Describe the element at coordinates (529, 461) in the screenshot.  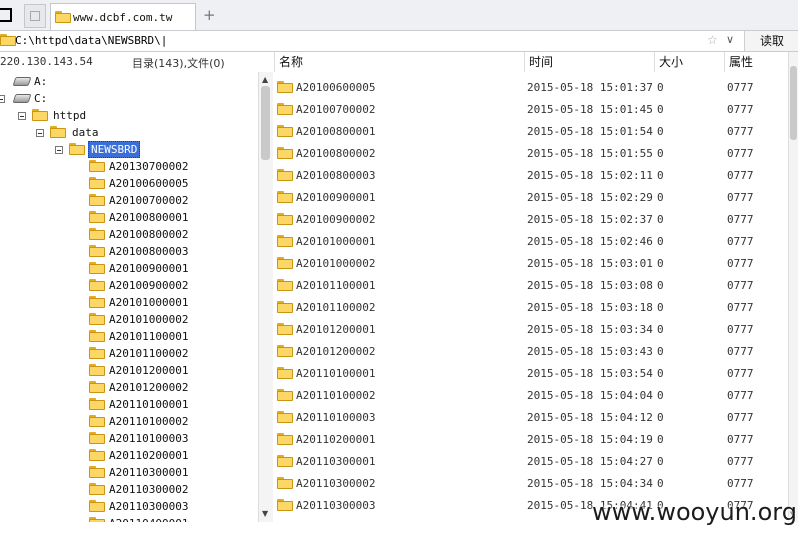
I see `file-row: A20110300001 2015-05-18 15:04:27 0 0777` at that location.